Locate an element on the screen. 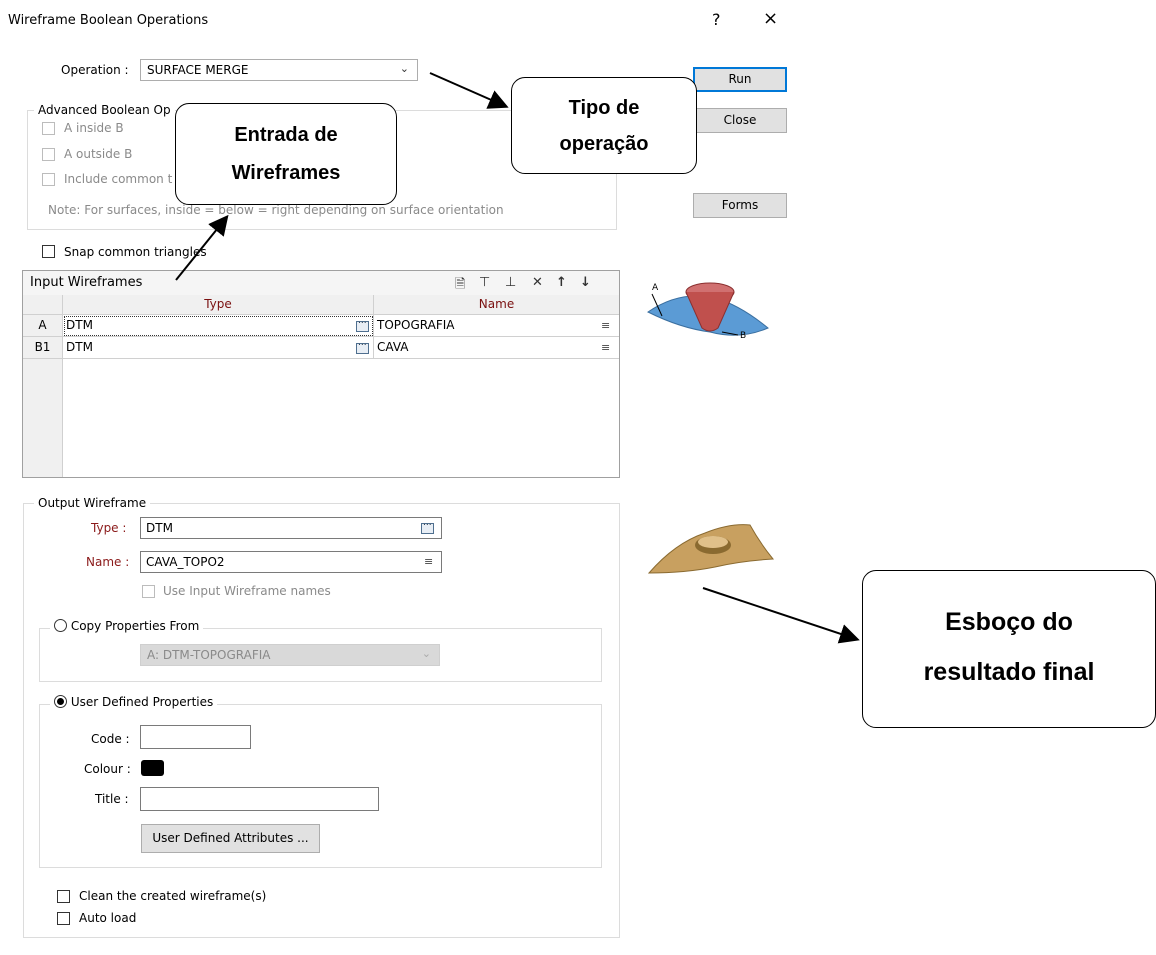  arrow-input is located at coordinates (202, 247).